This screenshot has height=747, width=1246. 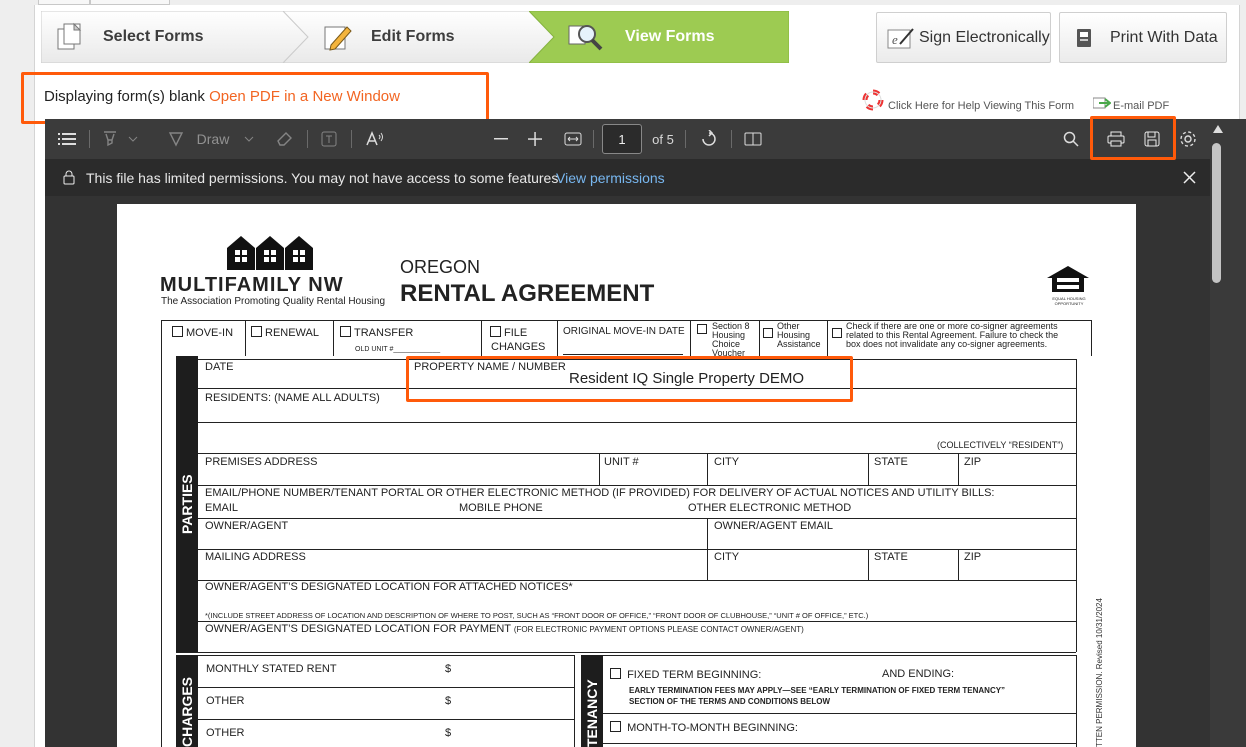 What do you see at coordinates (501, 139) in the screenshot?
I see `zoom-out-icon` at bounding box center [501, 139].